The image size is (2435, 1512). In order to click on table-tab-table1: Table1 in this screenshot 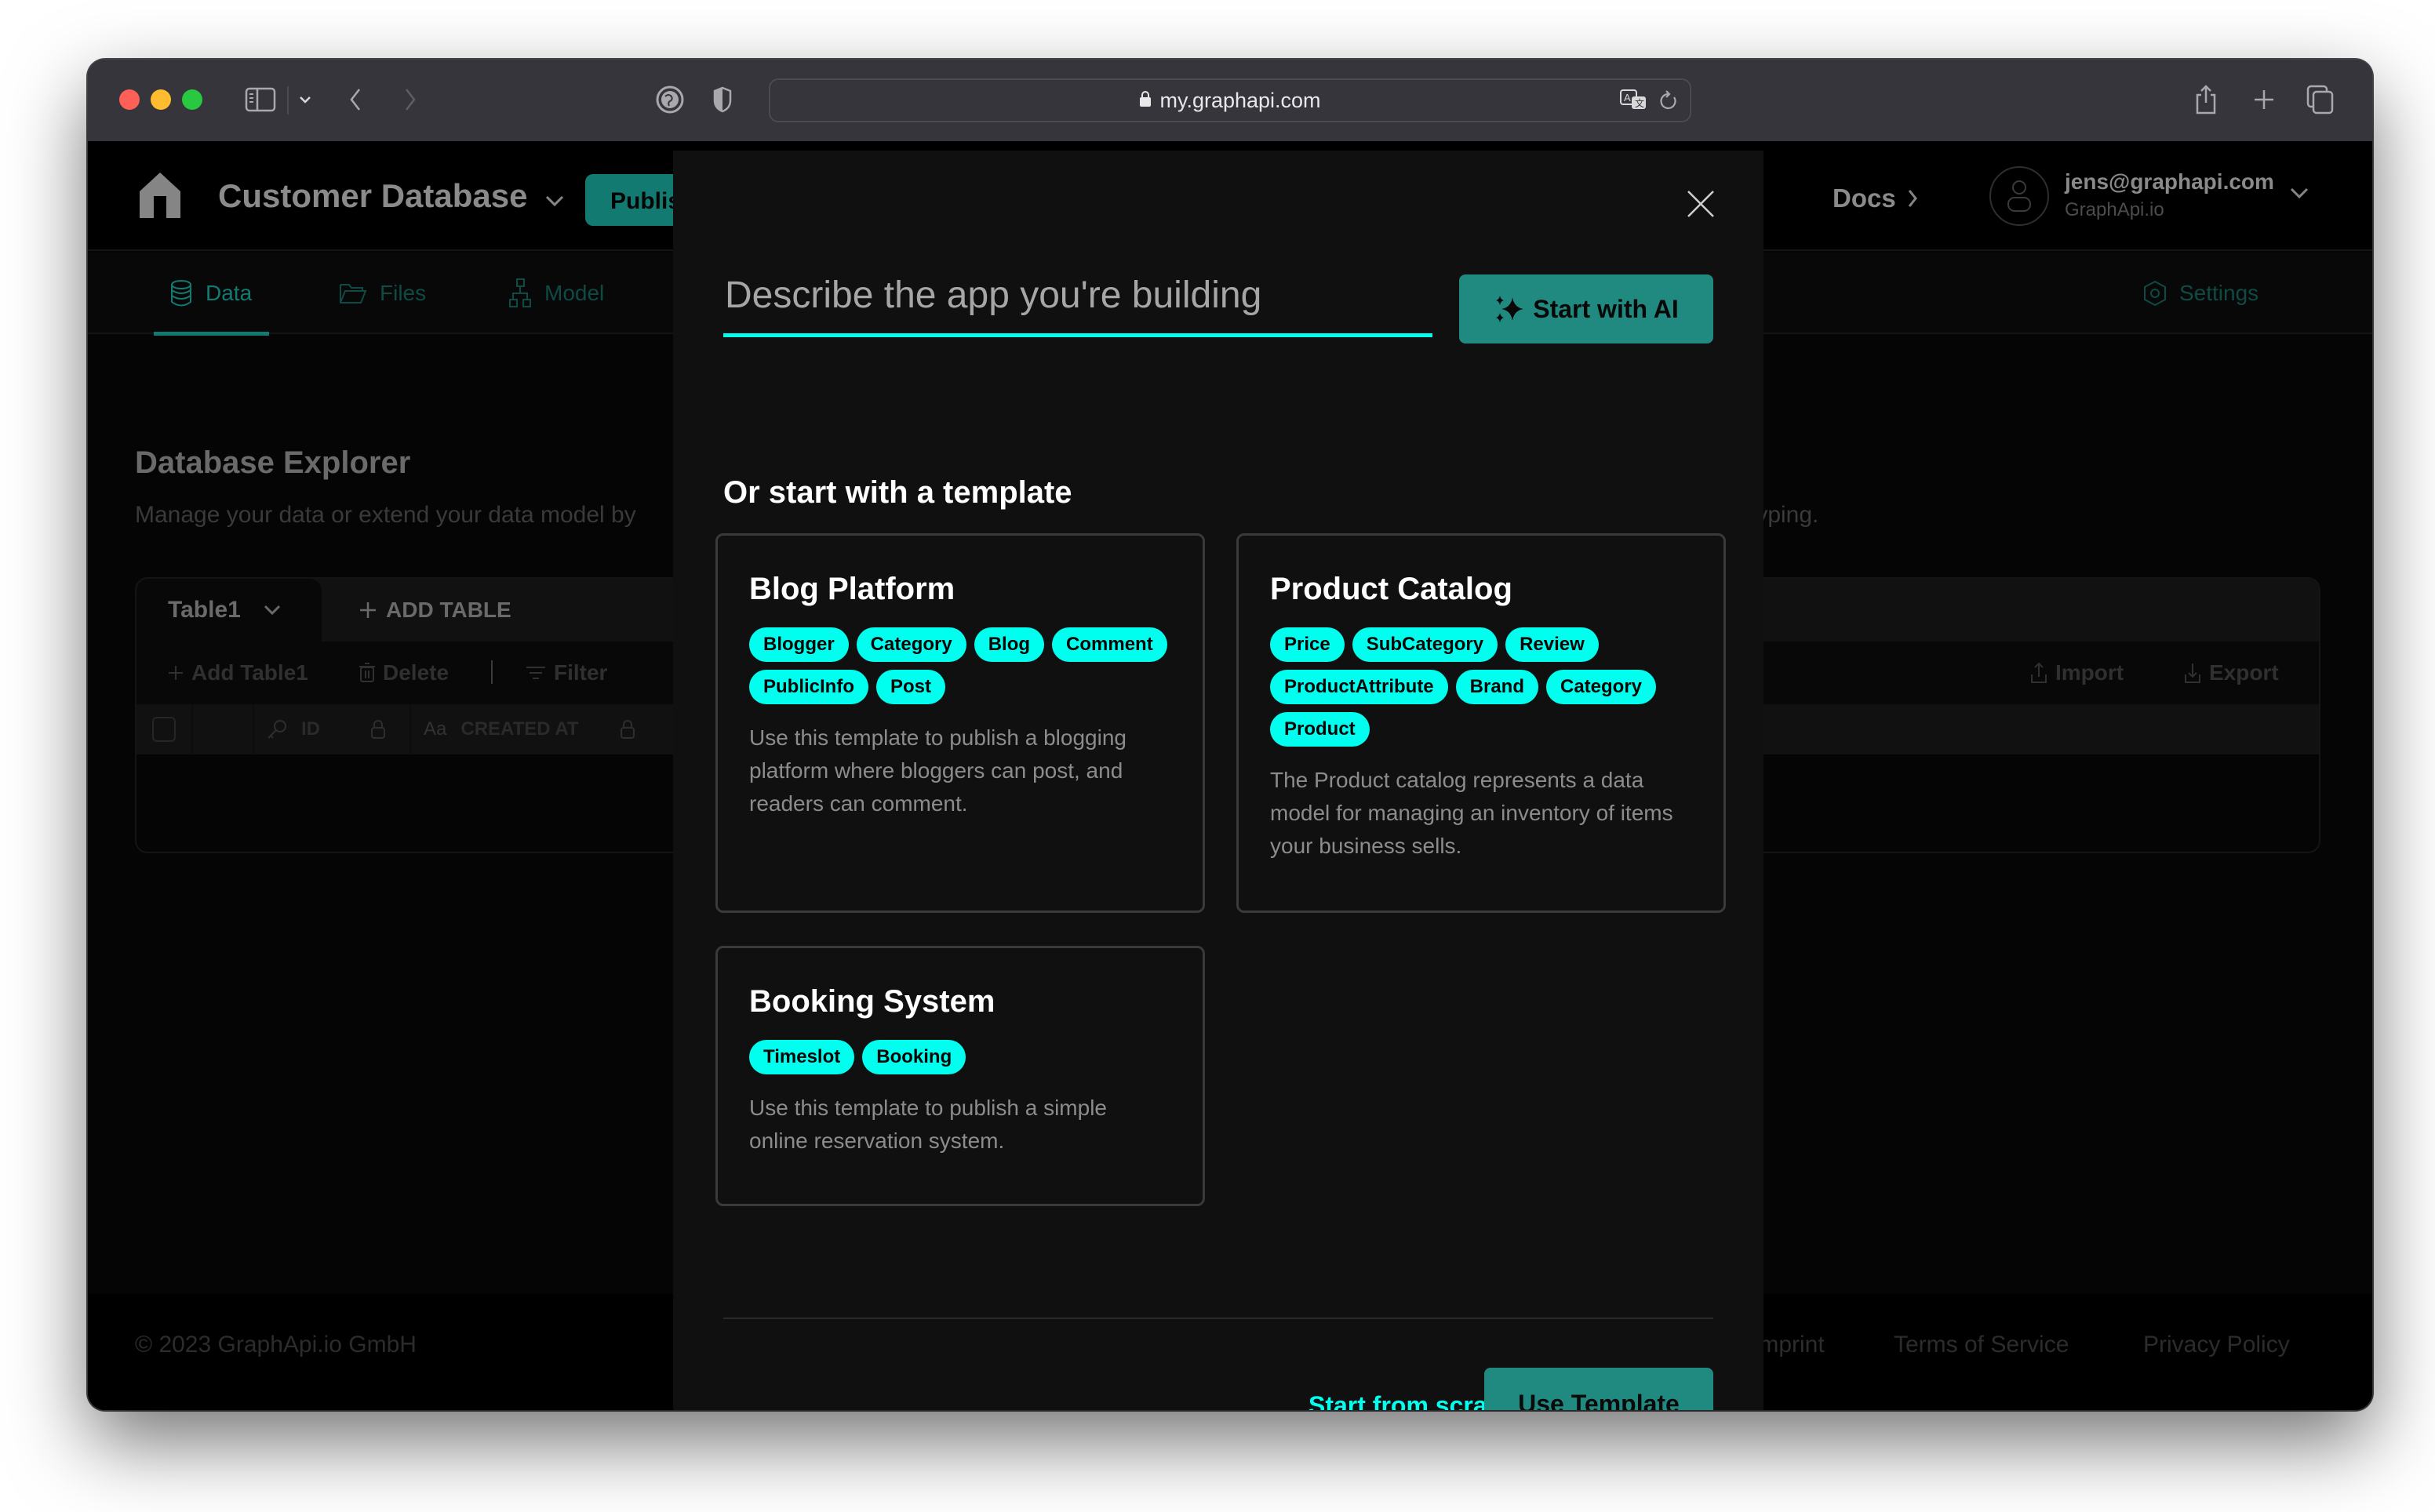, I will do `click(229, 610)`.